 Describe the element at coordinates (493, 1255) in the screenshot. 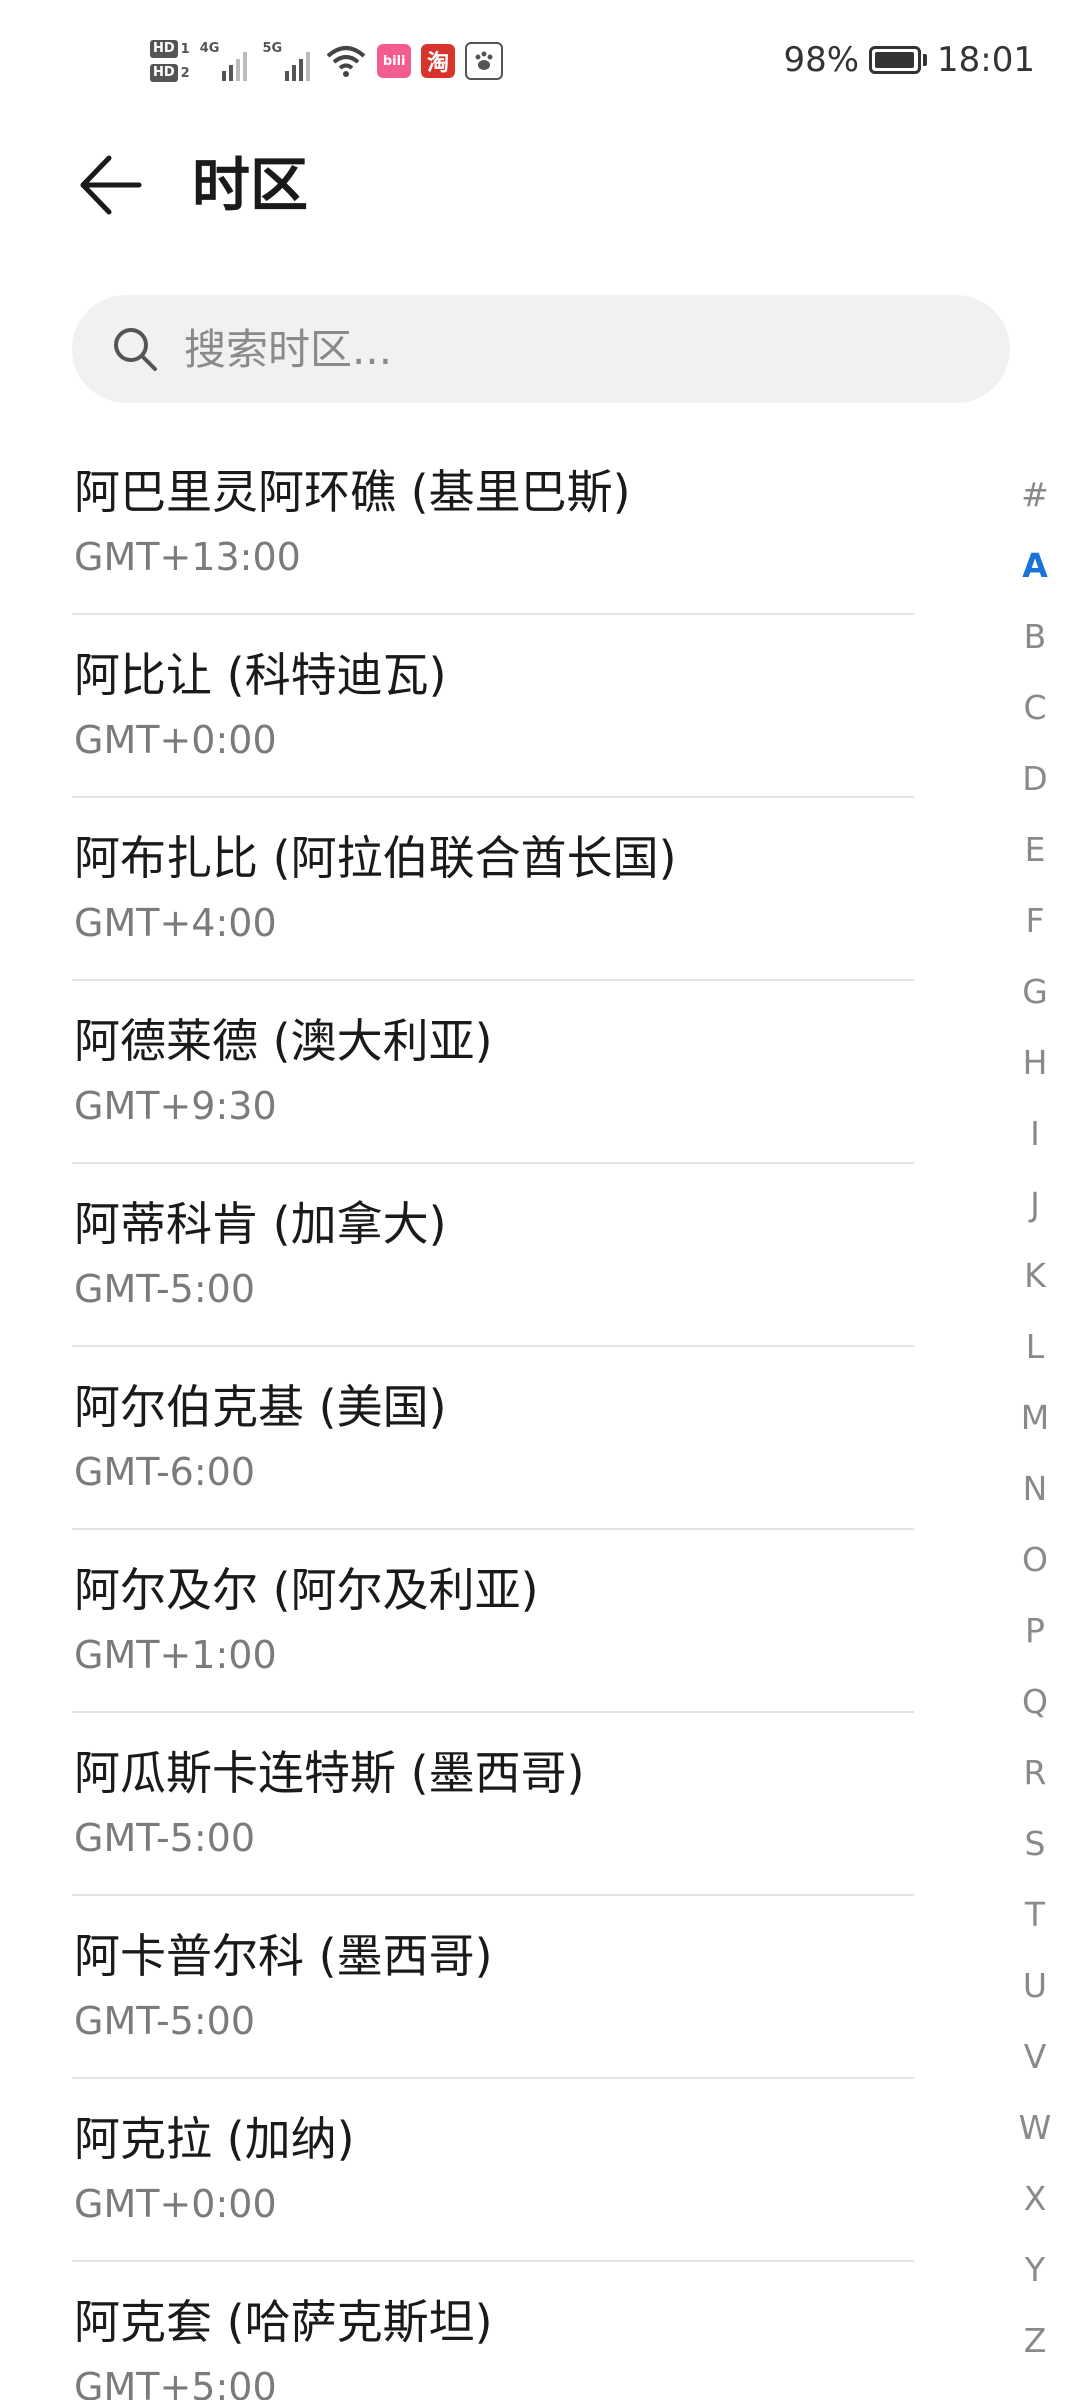

I see `timezone-row: 阿蒂科肯 (加拿大) GMT-5:00` at that location.